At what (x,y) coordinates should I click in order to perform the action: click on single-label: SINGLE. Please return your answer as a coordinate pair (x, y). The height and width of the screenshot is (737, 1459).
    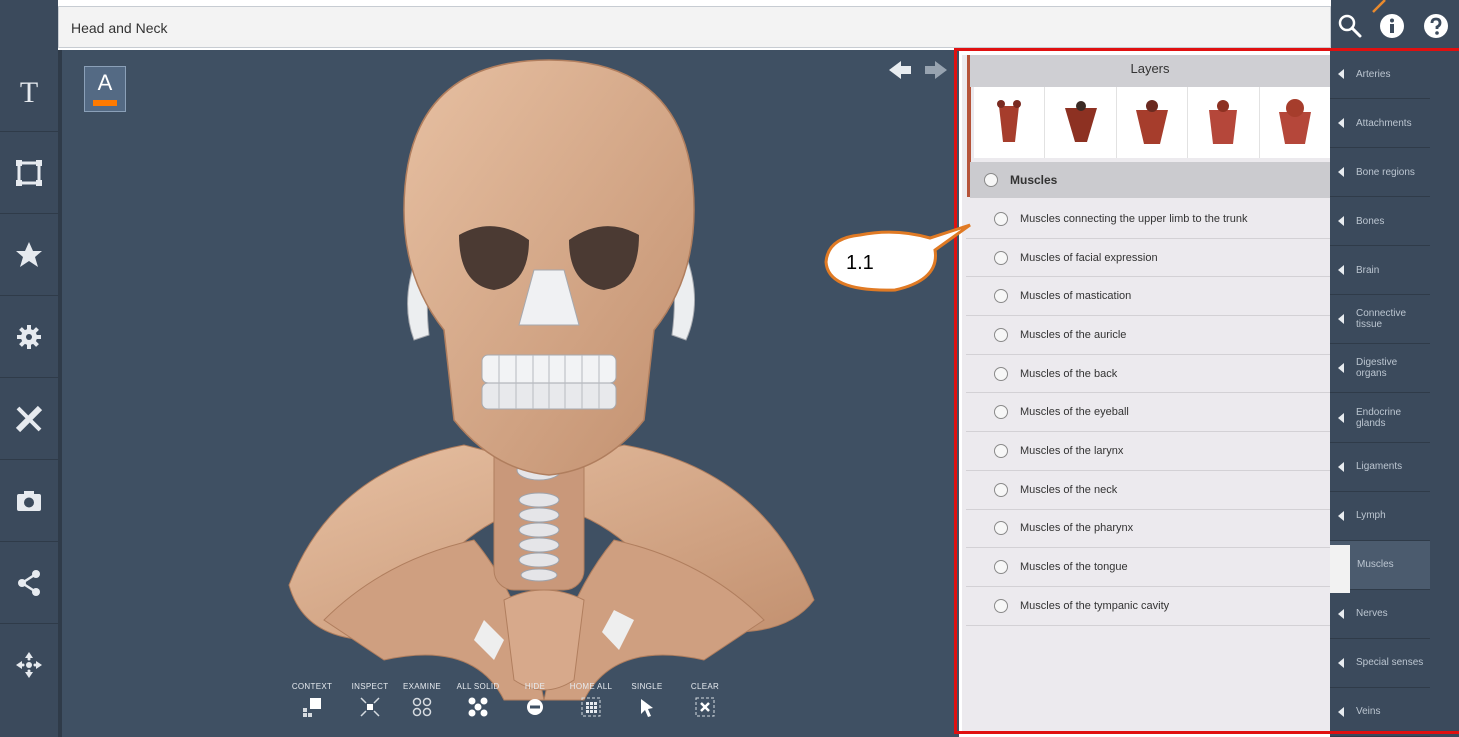
    Looking at the image, I should click on (647, 686).